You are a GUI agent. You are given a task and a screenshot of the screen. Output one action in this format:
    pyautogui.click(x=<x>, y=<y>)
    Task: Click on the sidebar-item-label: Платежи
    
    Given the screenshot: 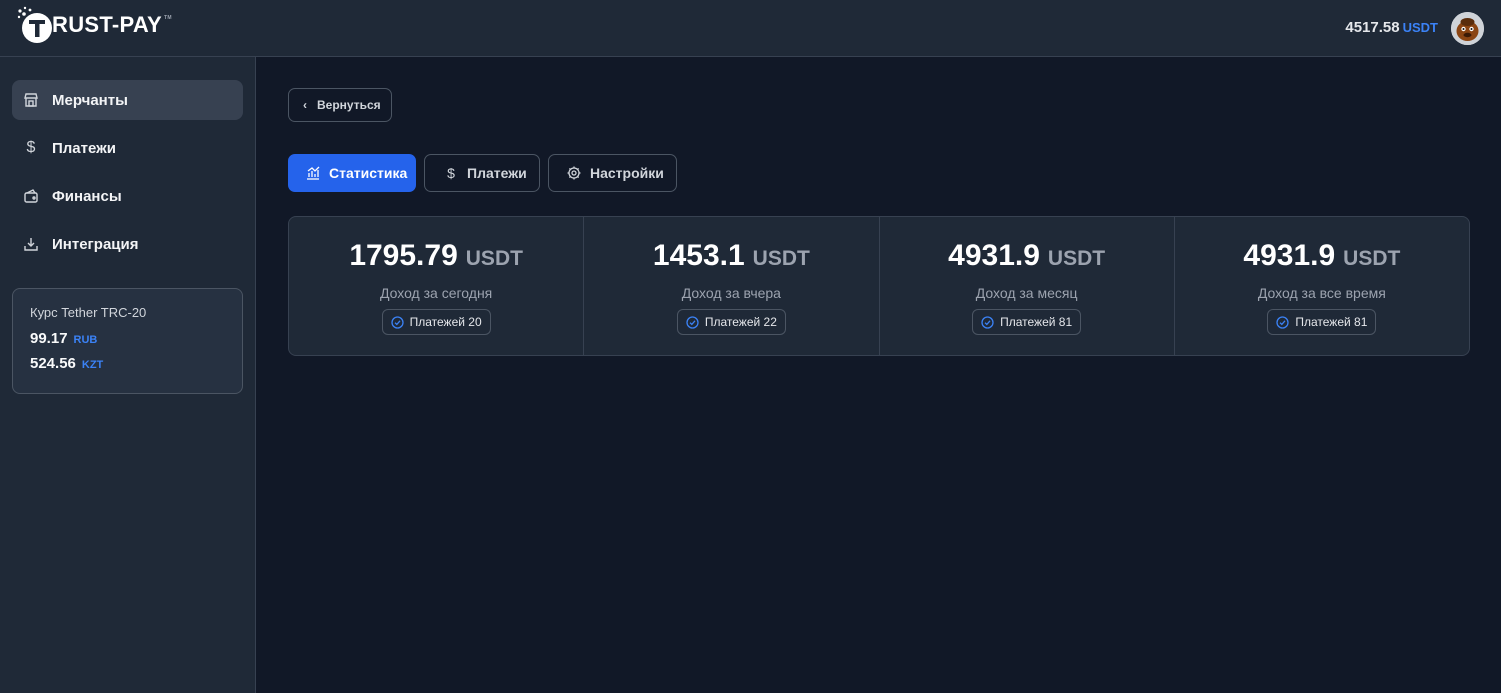 What is the action you would take?
    pyautogui.click(x=84, y=148)
    